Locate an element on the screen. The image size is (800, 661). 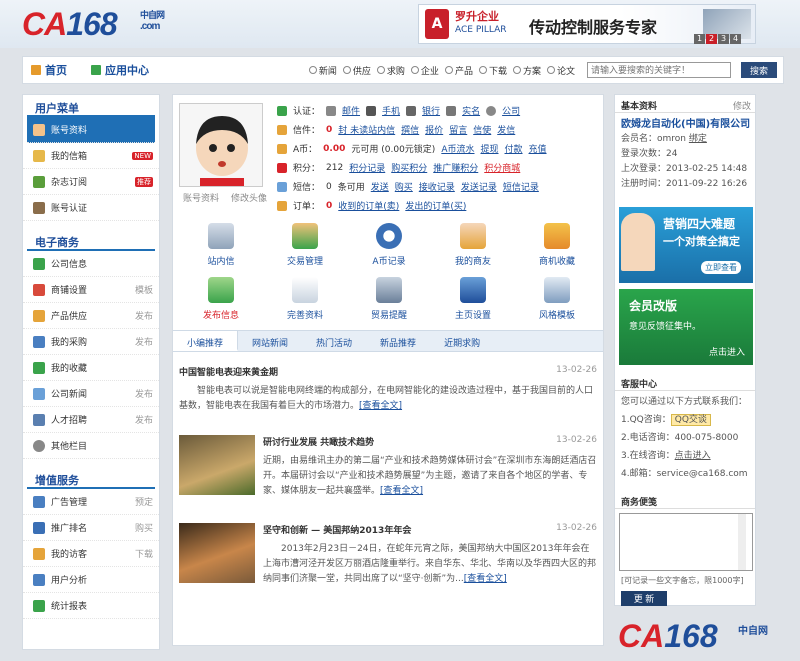
sidebar-item-ranking: 推广排名 购买 is located at coordinates (91, 528).